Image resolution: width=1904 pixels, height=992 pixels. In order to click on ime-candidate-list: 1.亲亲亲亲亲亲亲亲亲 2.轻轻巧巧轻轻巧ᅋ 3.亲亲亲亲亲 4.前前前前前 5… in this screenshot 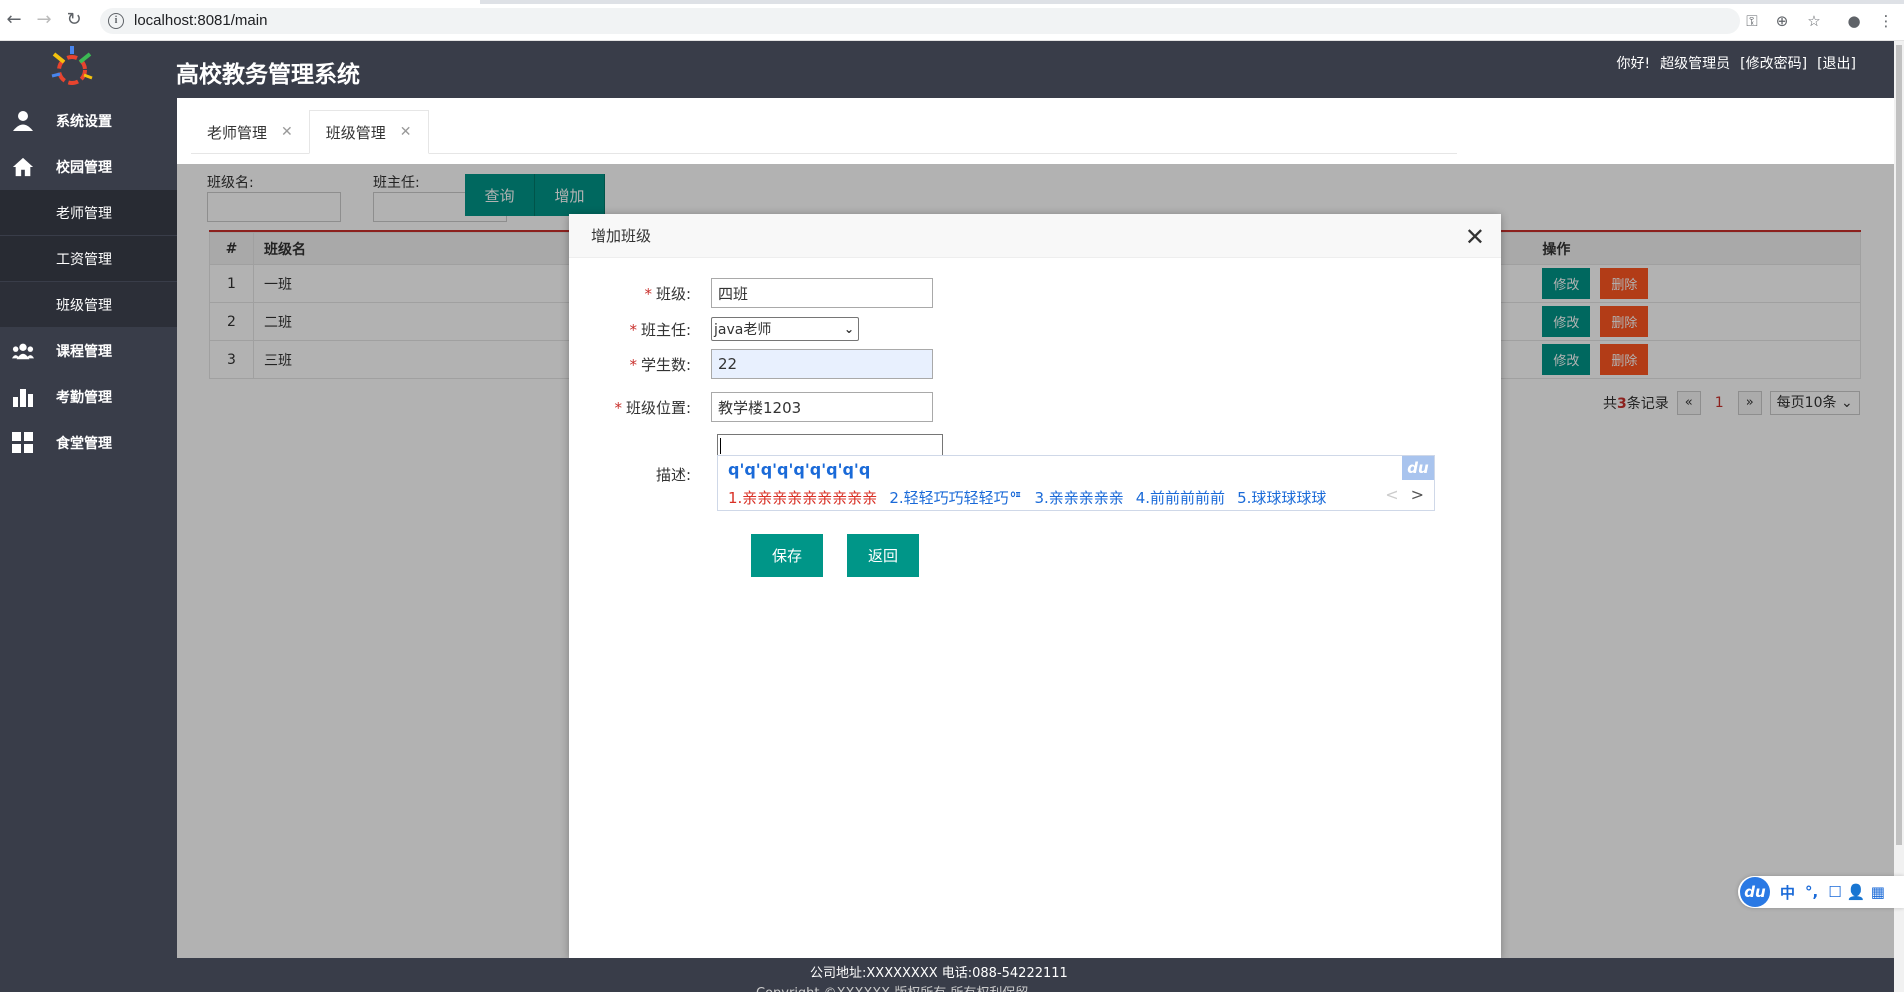, I will do `click(1027, 497)`.